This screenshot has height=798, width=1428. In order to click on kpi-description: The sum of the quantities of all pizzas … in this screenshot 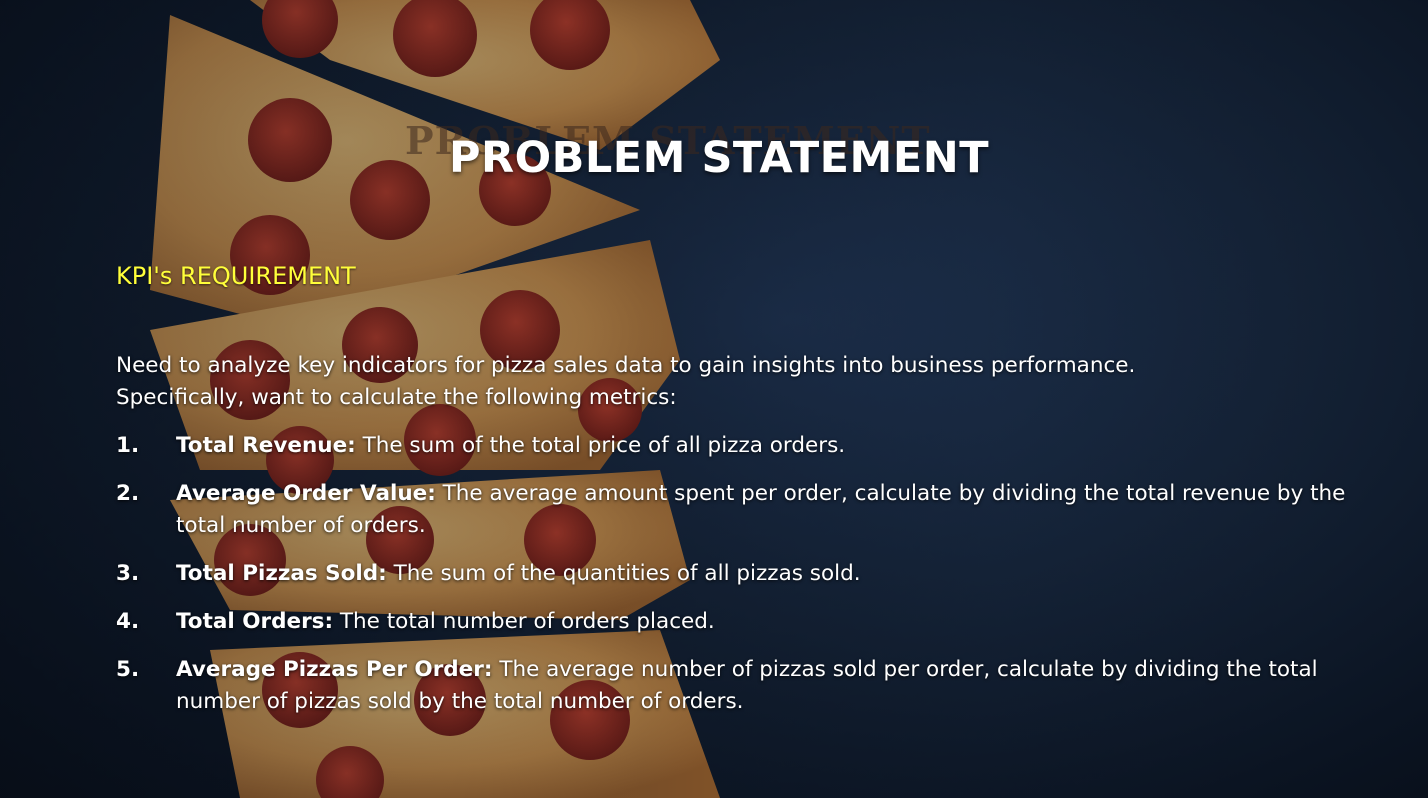, I will do `click(627, 573)`.